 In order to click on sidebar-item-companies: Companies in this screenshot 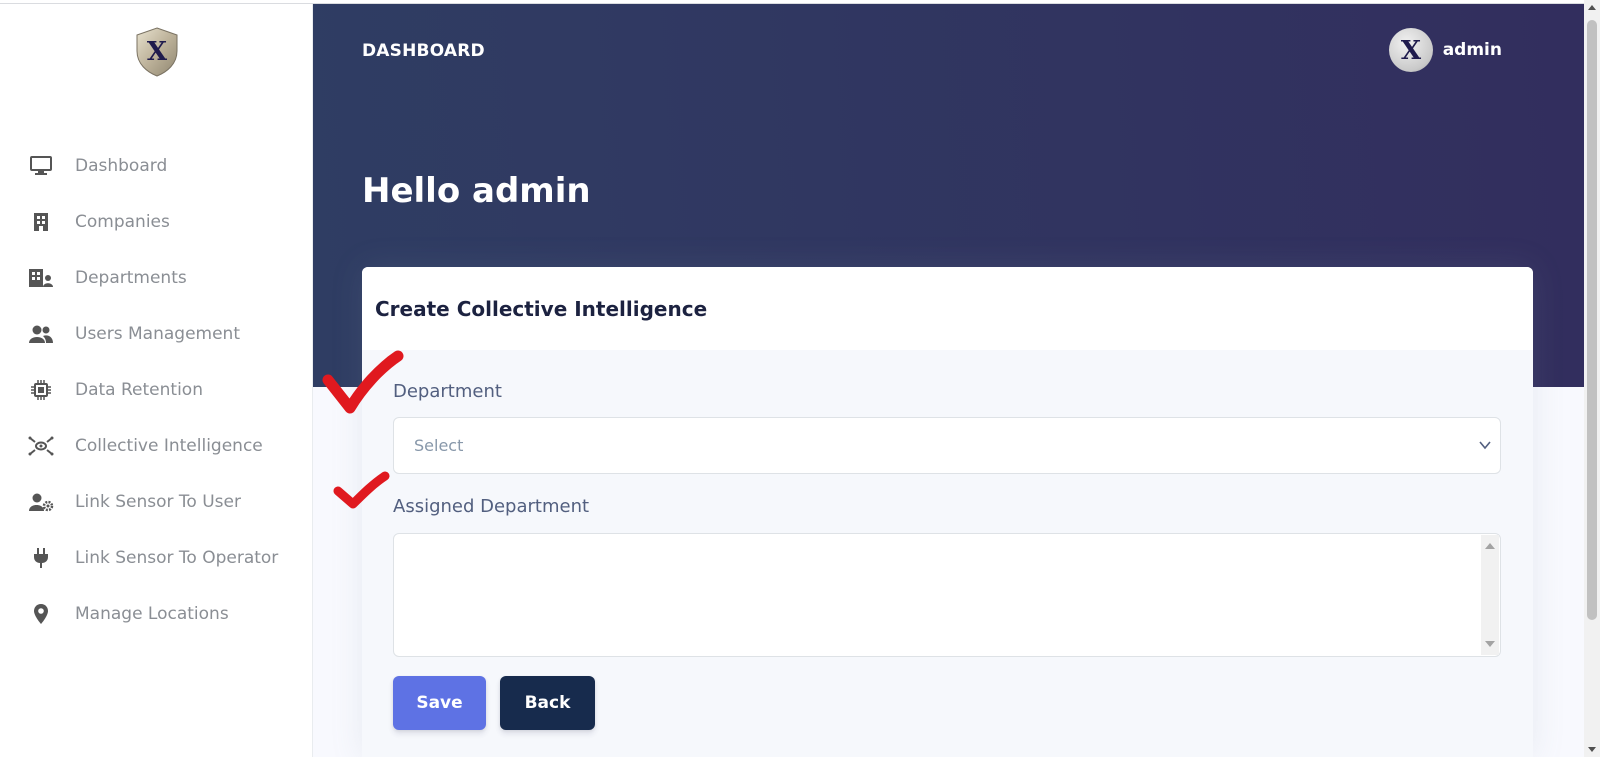, I will do `click(156, 222)`.